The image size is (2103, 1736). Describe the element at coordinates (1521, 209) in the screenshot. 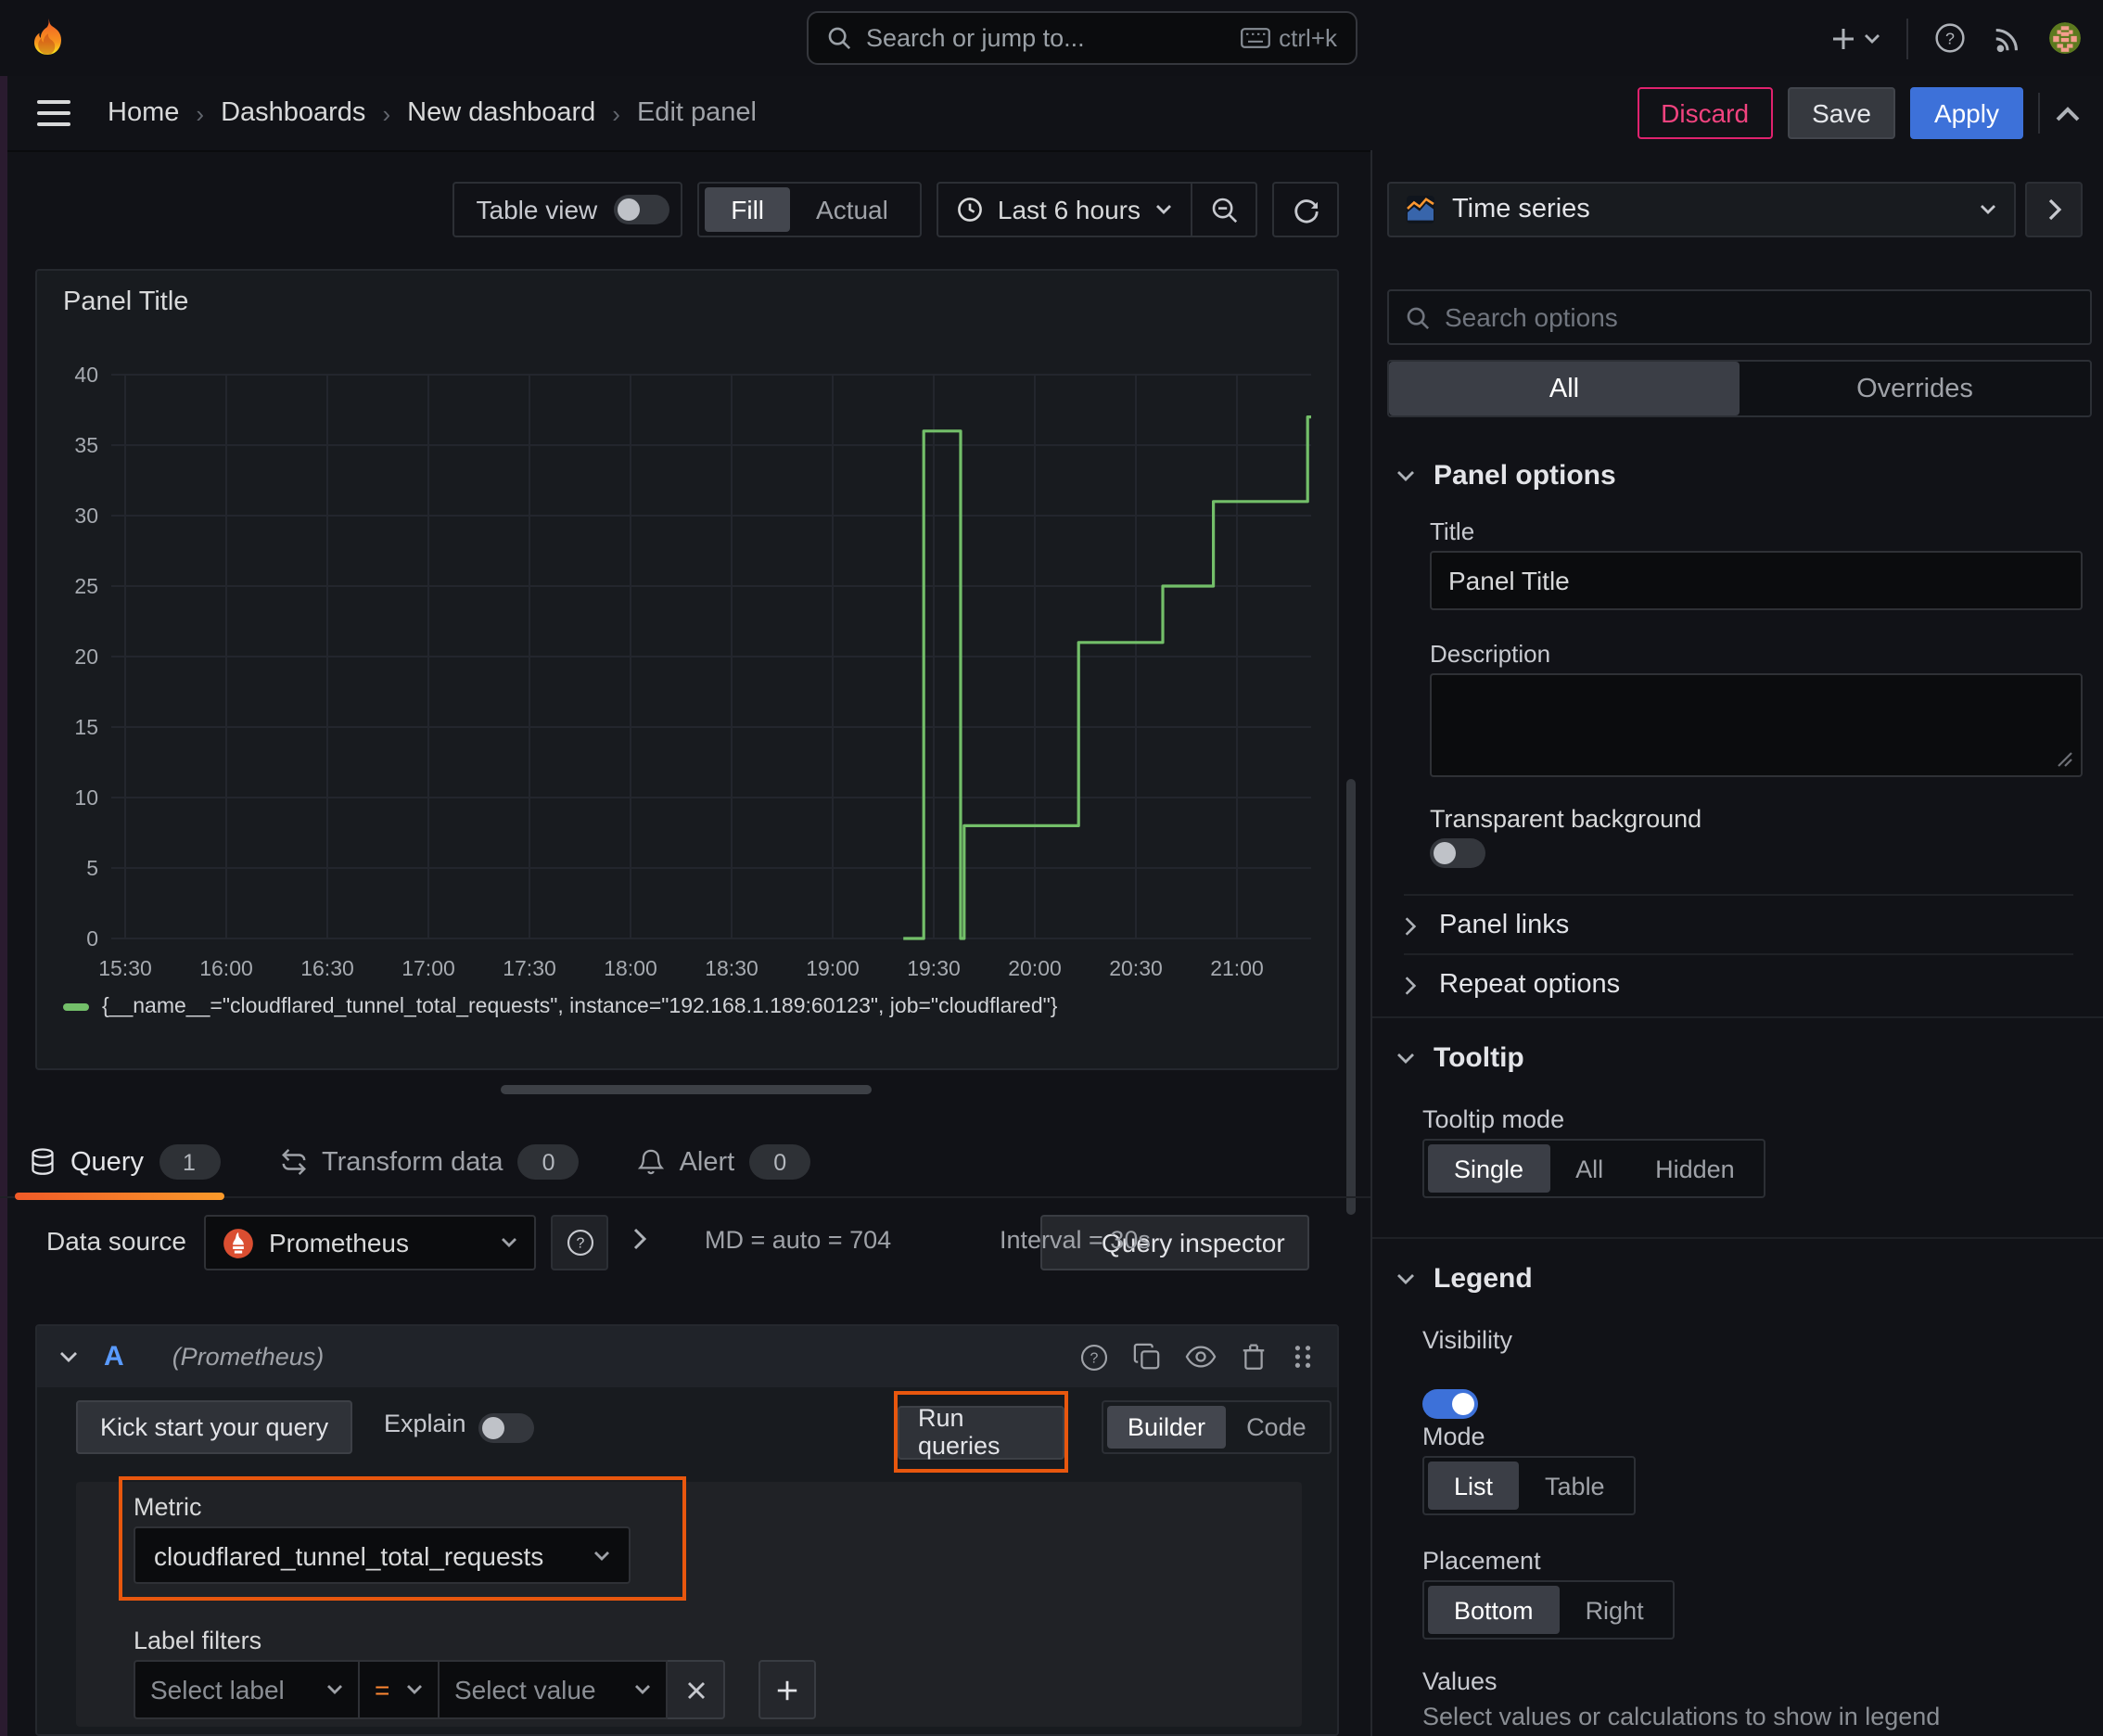

I see `visualization-name: Time series` at that location.